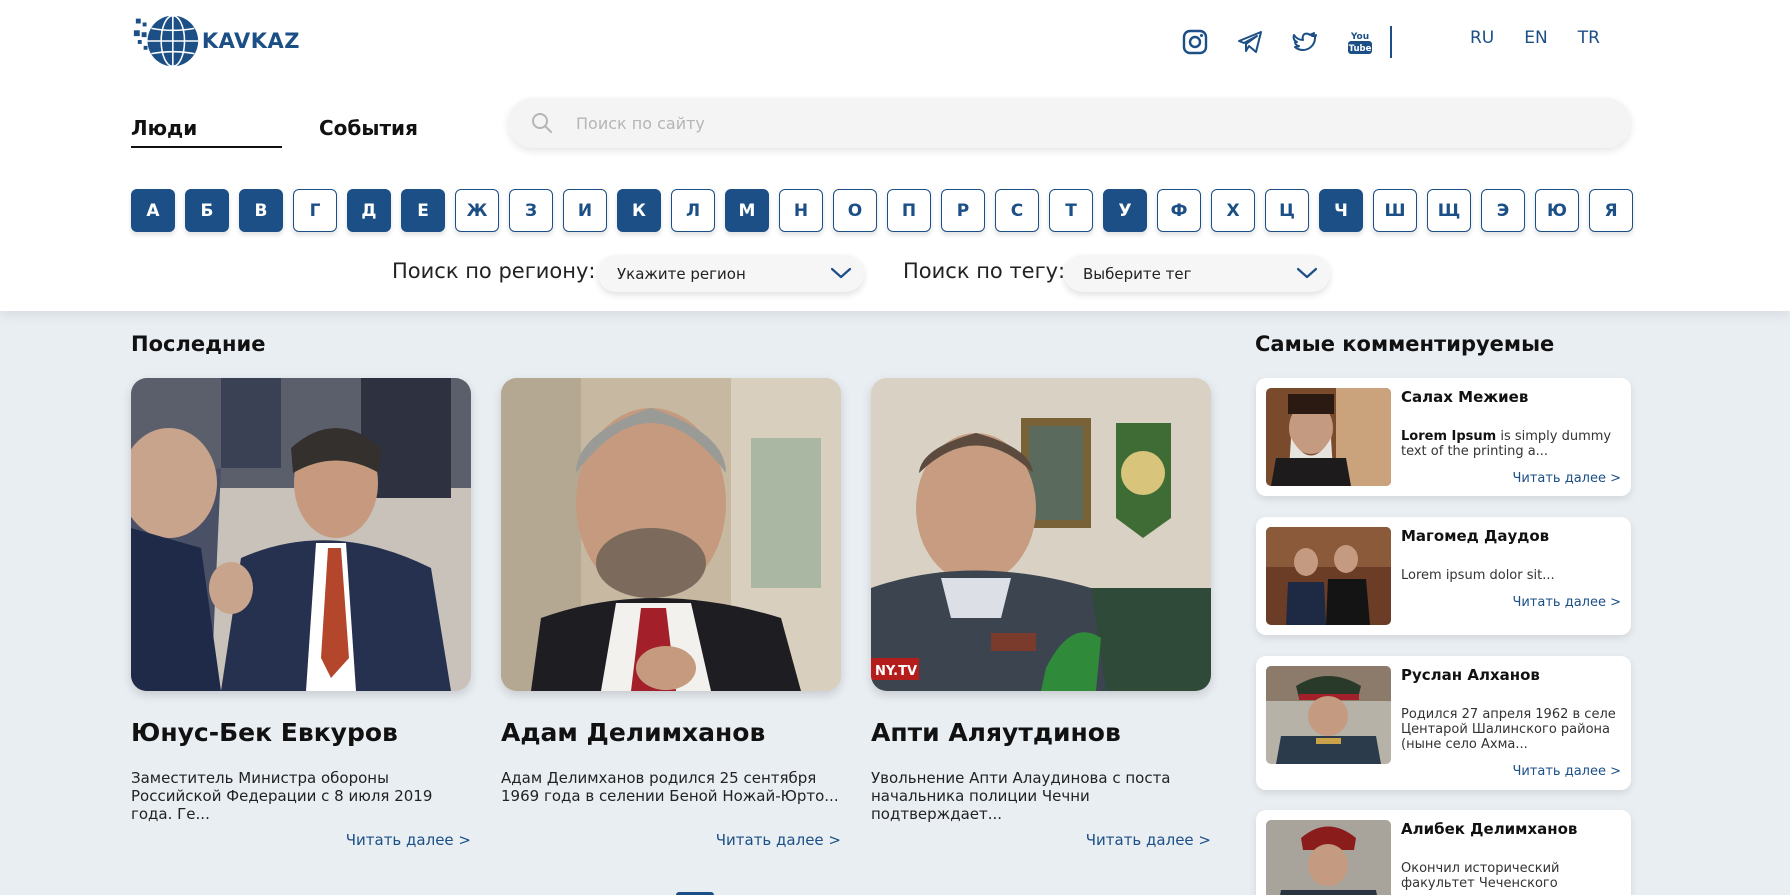 Image resolution: width=1790 pixels, height=895 pixels. Describe the element at coordinates (1233, 210) in the screenshot. I see `letter-filter-button: Х` at that location.